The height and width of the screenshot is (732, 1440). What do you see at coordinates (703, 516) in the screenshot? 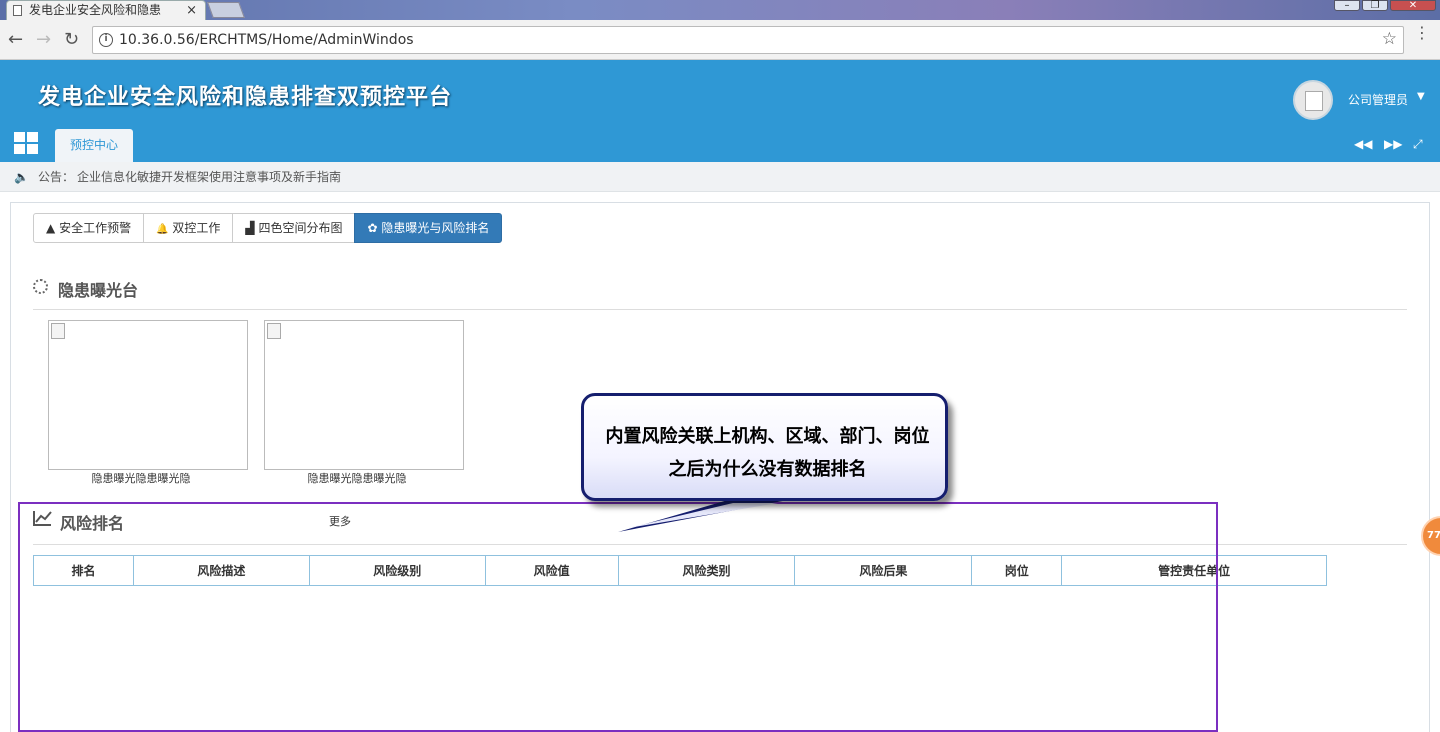
I see `callout-pointer` at bounding box center [703, 516].